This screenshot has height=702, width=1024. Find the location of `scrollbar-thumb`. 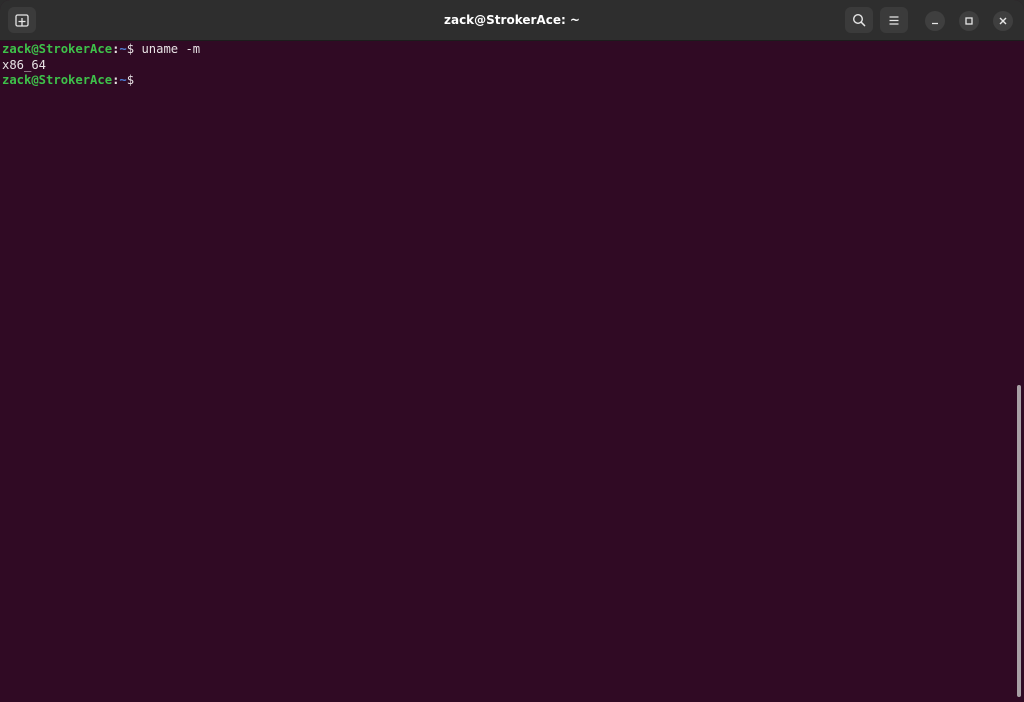

scrollbar-thumb is located at coordinates (1019, 541).